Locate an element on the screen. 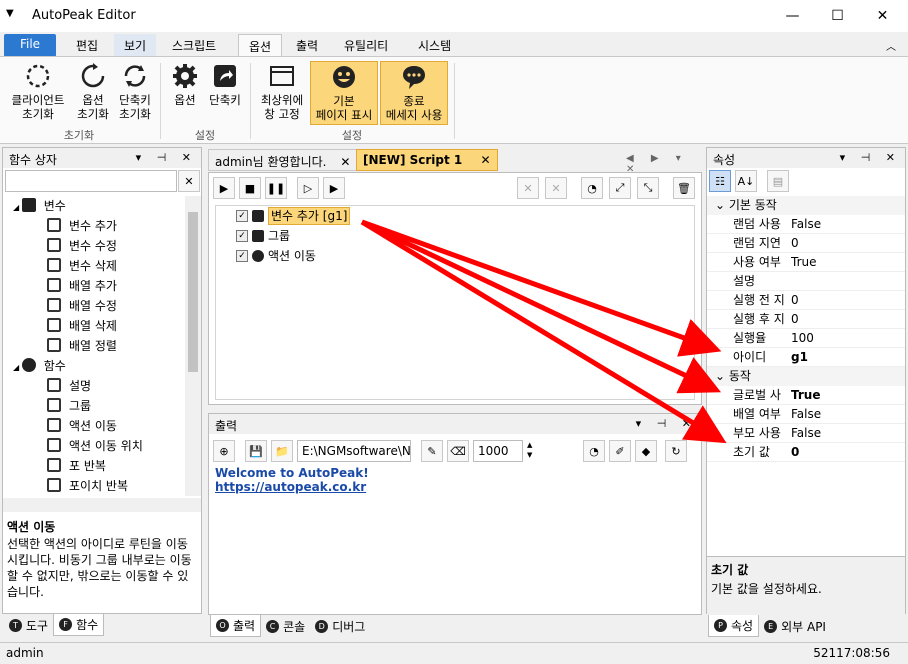 The width and height of the screenshot is (908, 664). reset-shortcuts-button: 단축키 초기화 is located at coordinates (135, 91).